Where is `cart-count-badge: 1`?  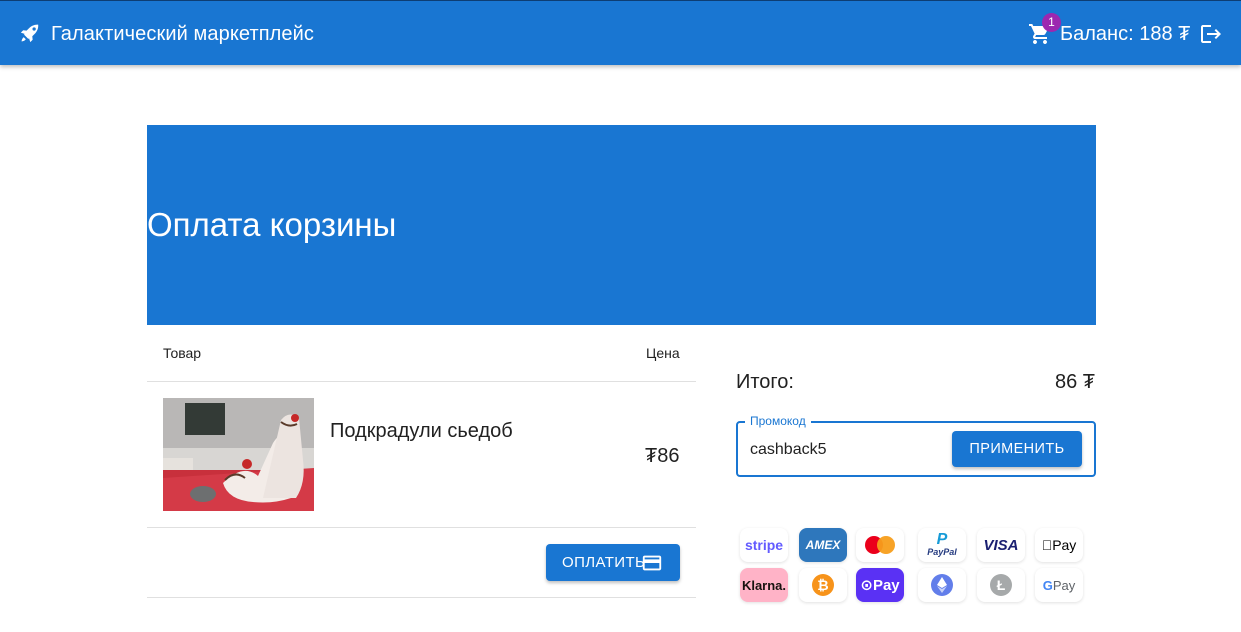 cart-count-badge: 1 is located at coordinates (1051, 22).